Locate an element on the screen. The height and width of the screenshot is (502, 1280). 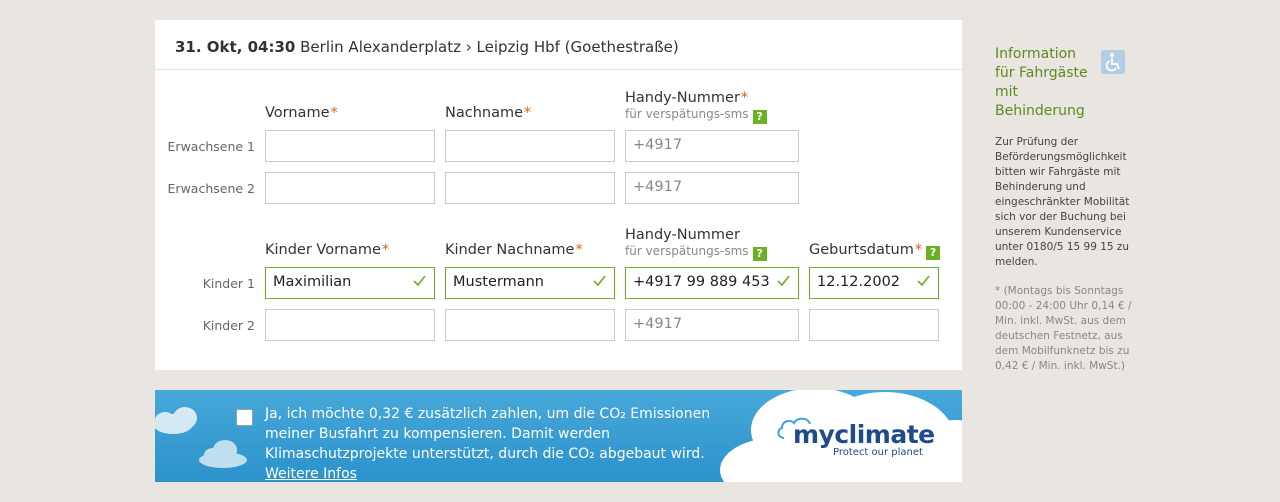
adult-2-first-name-input is located at coordinates (350, 188).